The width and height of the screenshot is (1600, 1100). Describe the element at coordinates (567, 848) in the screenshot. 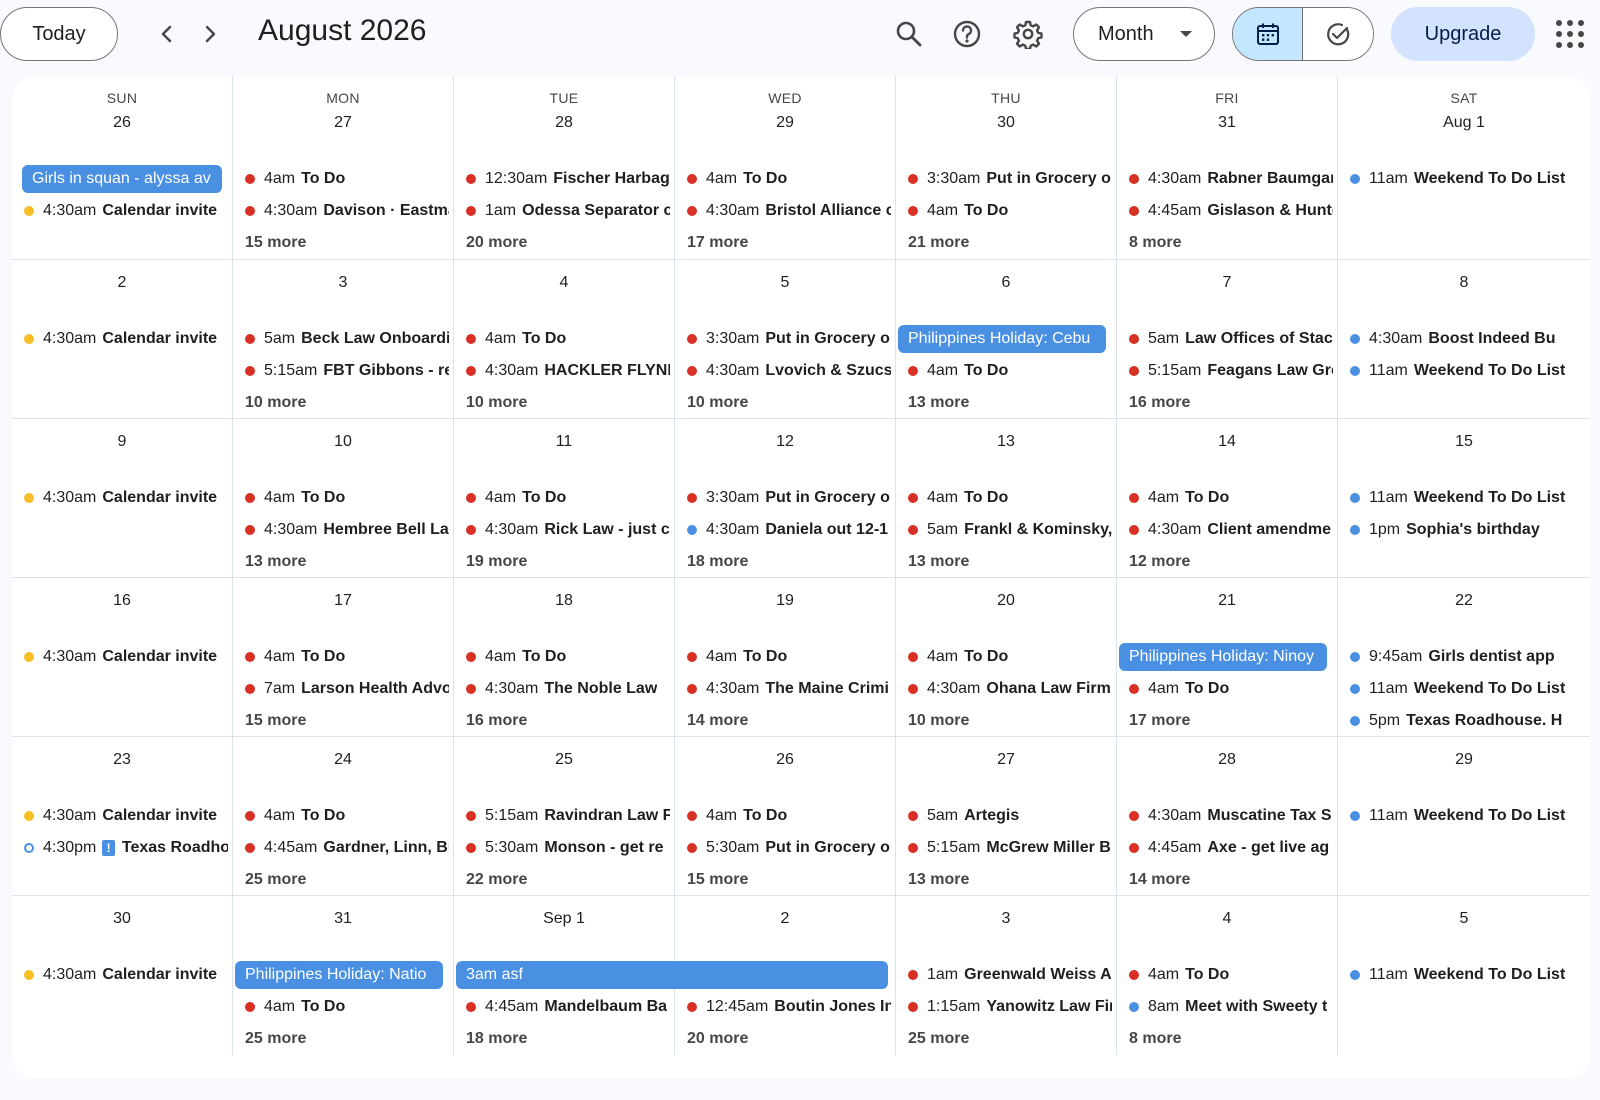

I see `event-item: 5:30am Monson - get re` at that location.